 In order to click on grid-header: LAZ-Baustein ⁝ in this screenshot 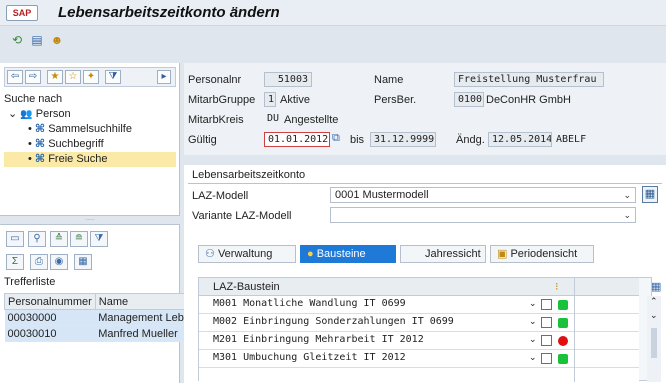, I will do `click(419, 287)`.